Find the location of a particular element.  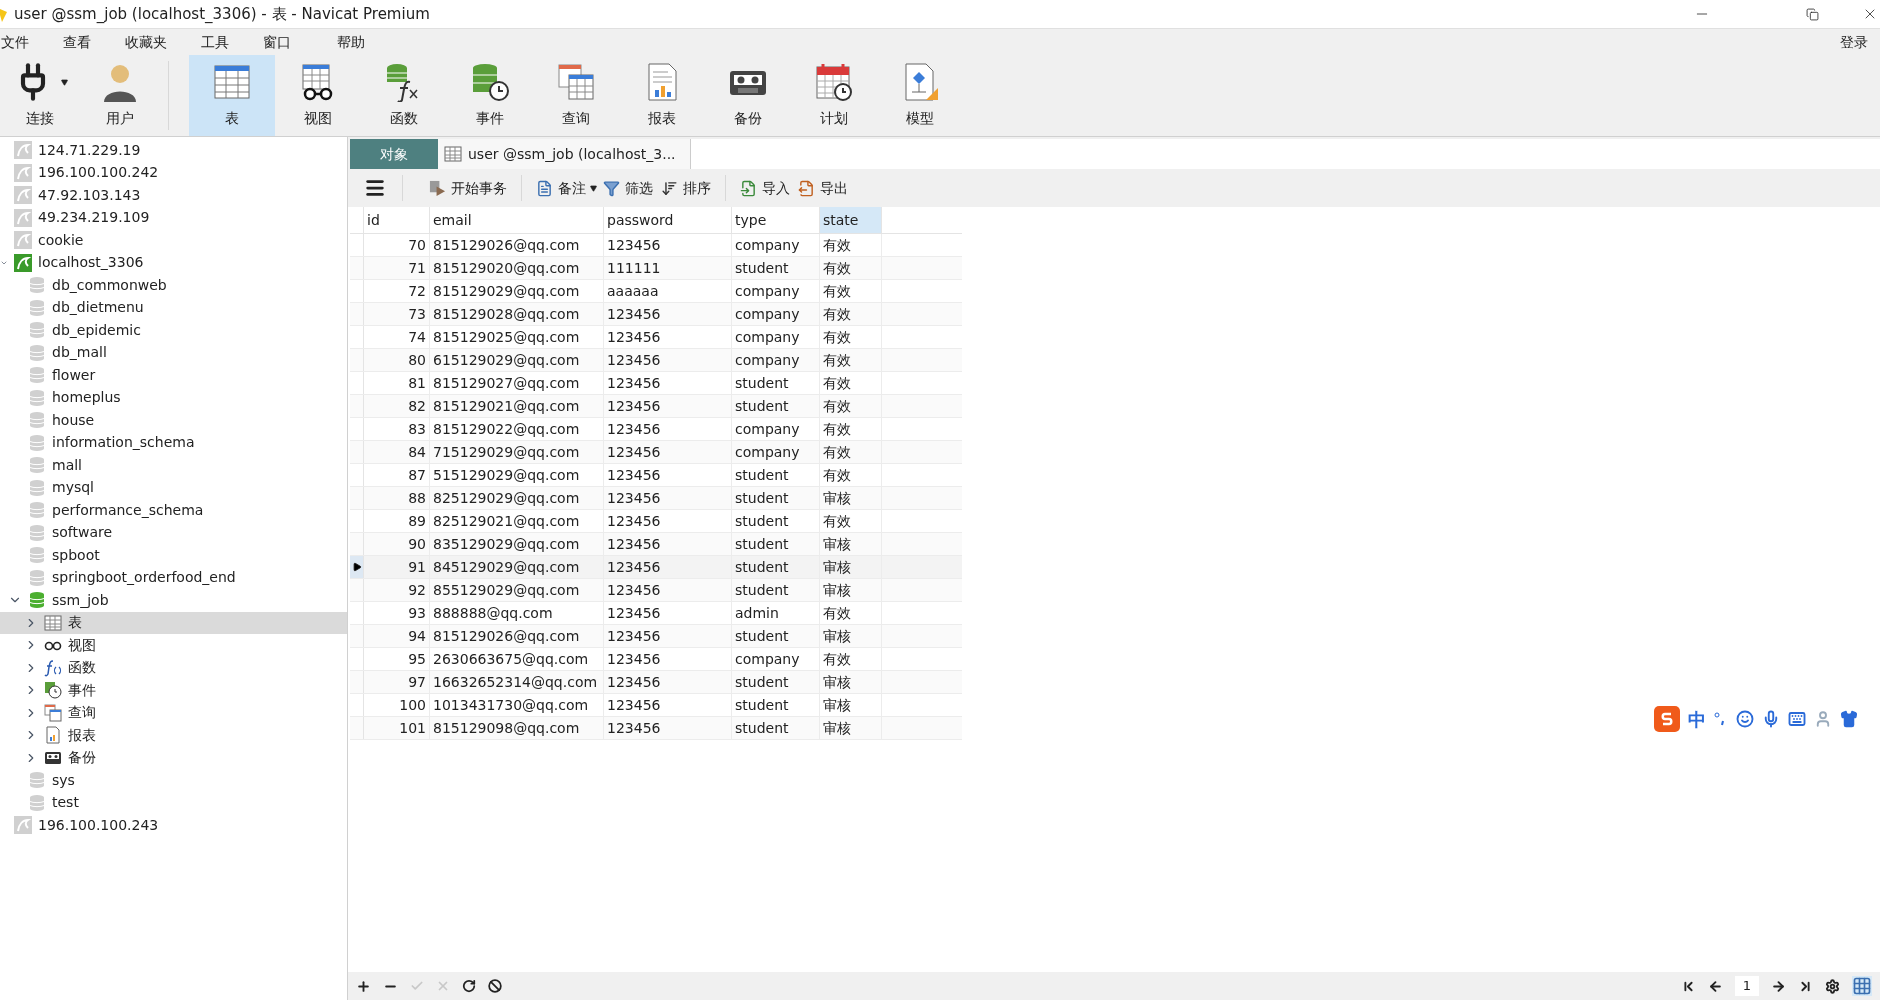

table-row: 74 815129025@qq.com 123456 company 有效 is located at coordinates (656, 337).